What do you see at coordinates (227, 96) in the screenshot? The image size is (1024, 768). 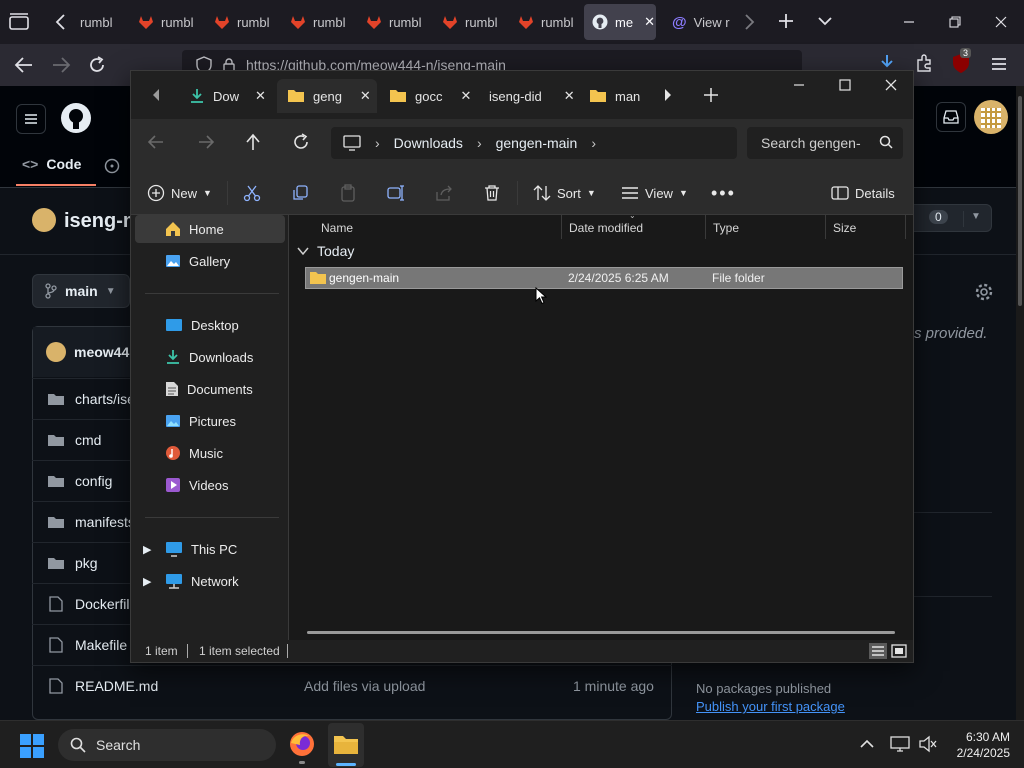 I see `explorer-tab: Dow ✕` at bounding box center [227, 96].